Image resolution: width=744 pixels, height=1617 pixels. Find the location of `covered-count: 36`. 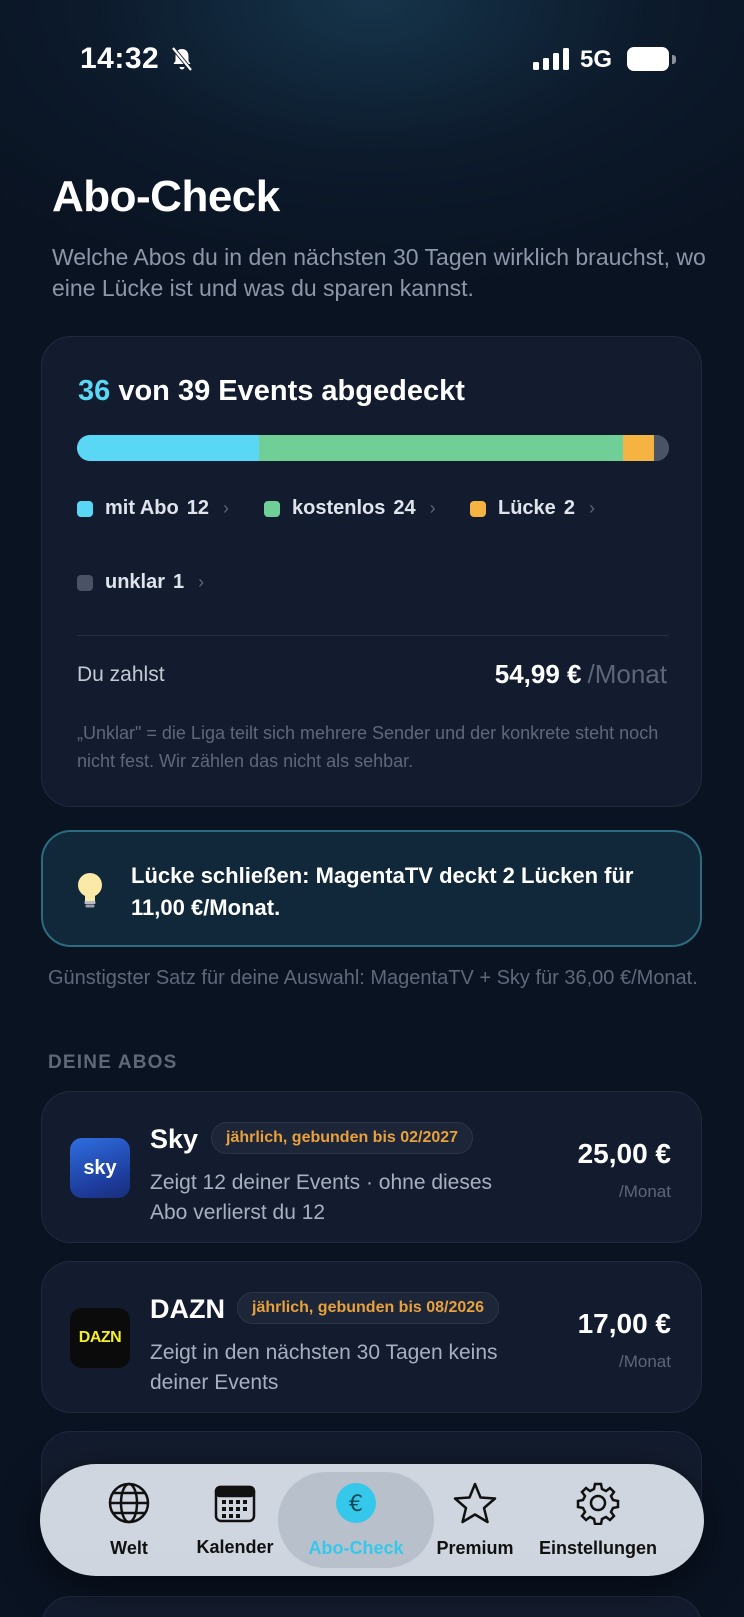

covered-count: 36 is located at coordinates (94, 391).